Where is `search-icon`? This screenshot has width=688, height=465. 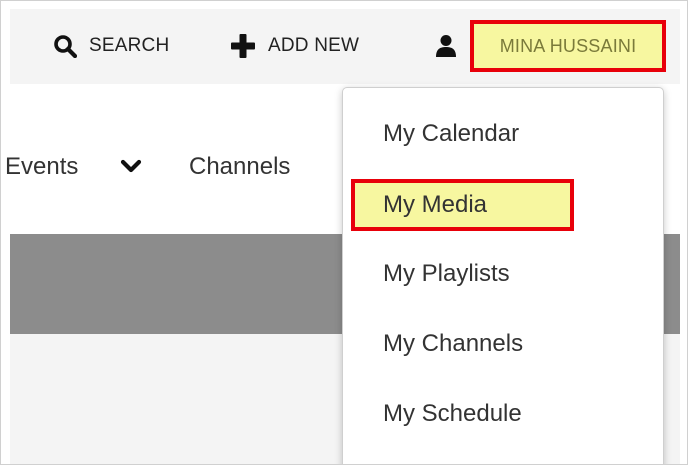
search-icon is located at coordinates (65, 46).